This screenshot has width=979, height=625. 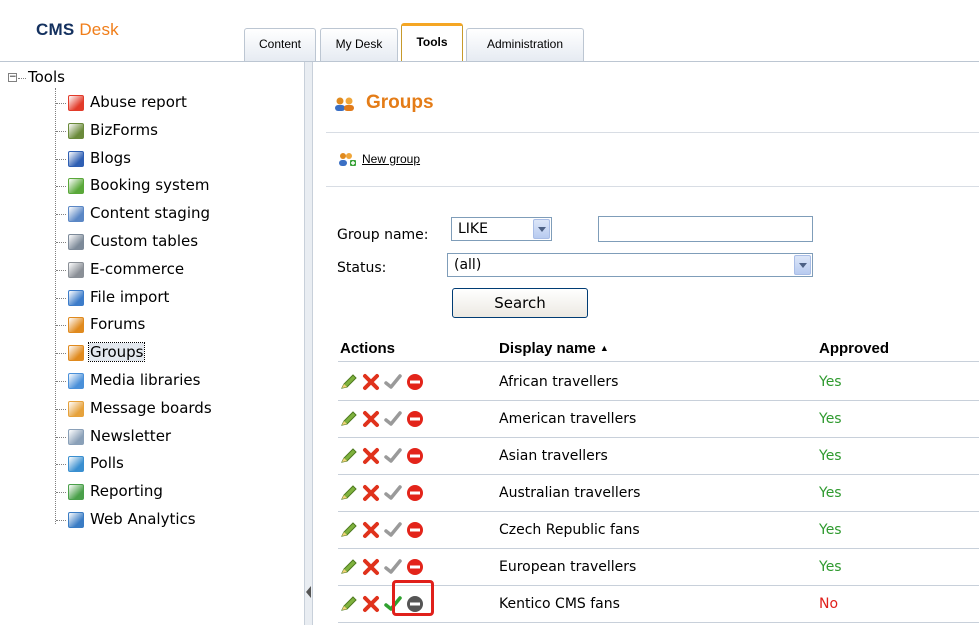 I want to click on content-staging-icon, so click(x=76, y=214).